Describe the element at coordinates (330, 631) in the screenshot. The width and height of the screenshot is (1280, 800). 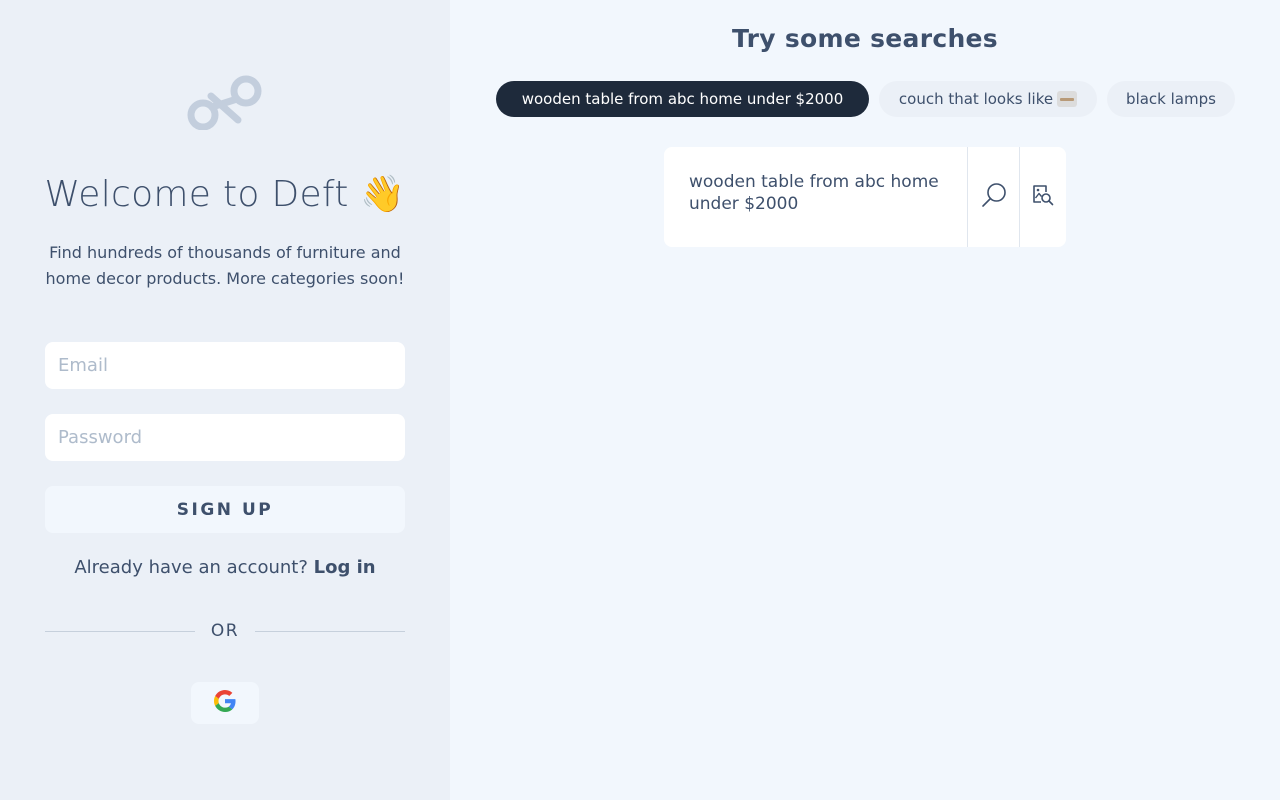
I see `divider-line-right` at that location.